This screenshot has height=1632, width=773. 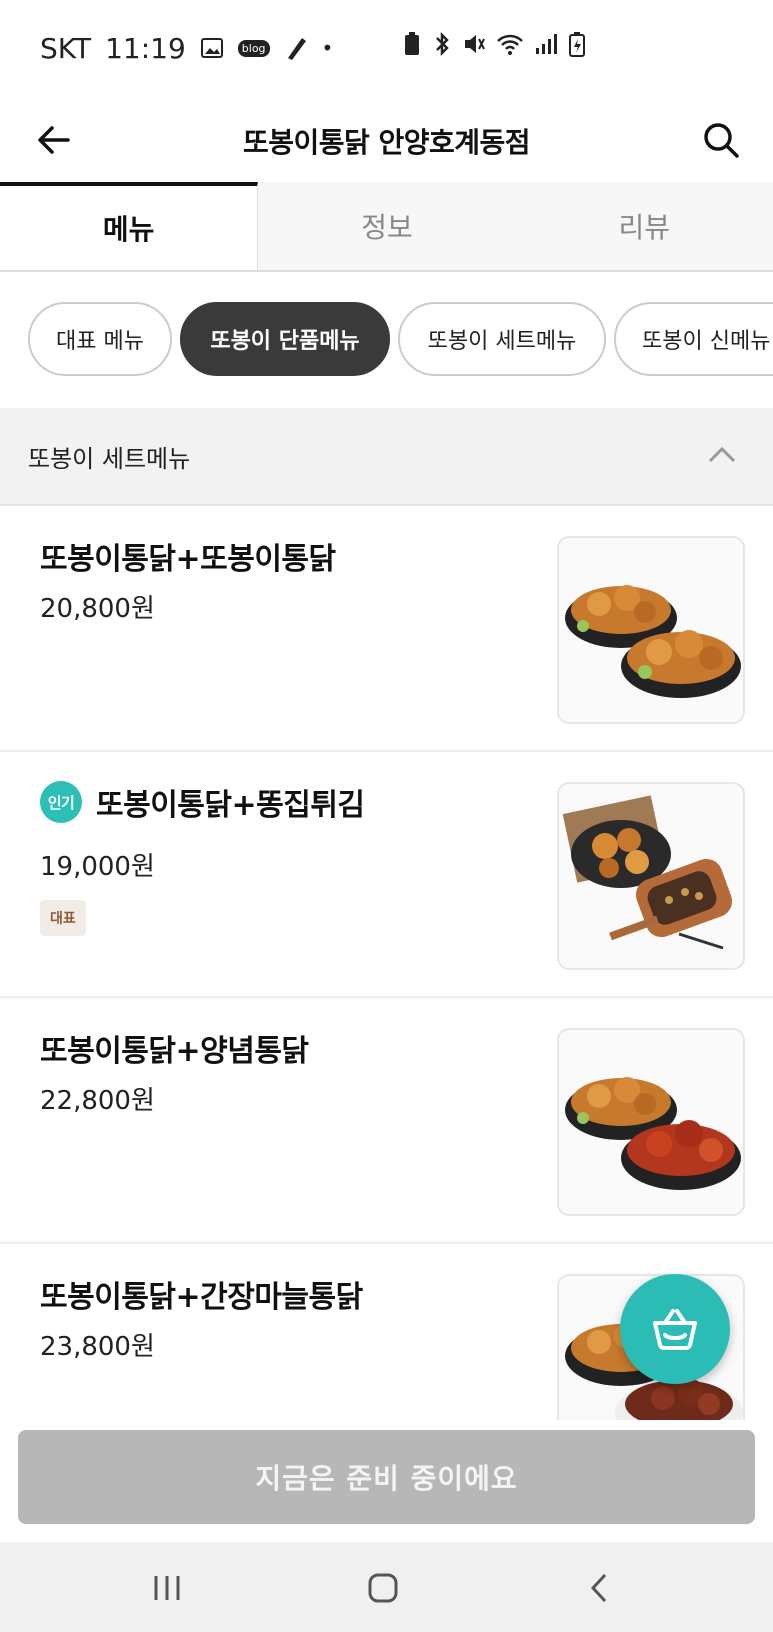 I want to click on cart-button, so click(x=675, y=1329).